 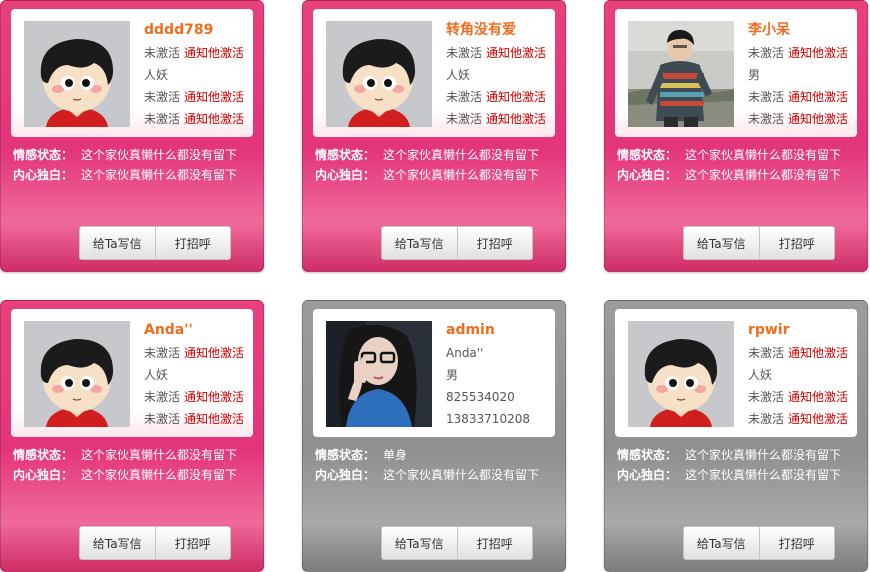 I want to click on username-link: 李小呆, so click(x=803, y=30).